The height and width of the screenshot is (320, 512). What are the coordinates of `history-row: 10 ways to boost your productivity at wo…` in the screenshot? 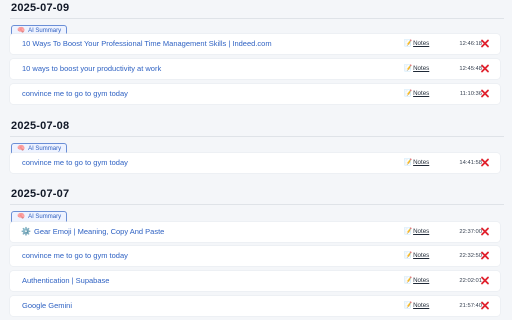 It's located at (255, 69).